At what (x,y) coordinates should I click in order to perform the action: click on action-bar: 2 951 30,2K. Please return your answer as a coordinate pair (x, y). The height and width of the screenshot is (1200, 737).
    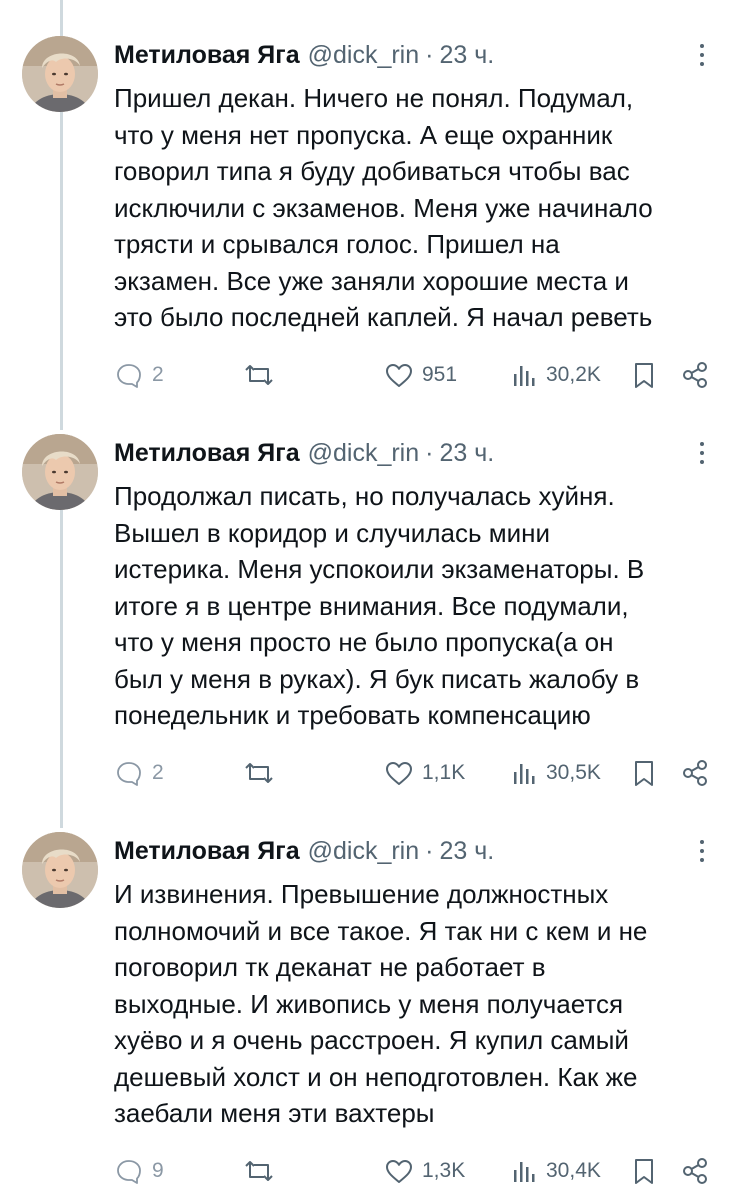
    Looking at the image, I should click on (414, 375).